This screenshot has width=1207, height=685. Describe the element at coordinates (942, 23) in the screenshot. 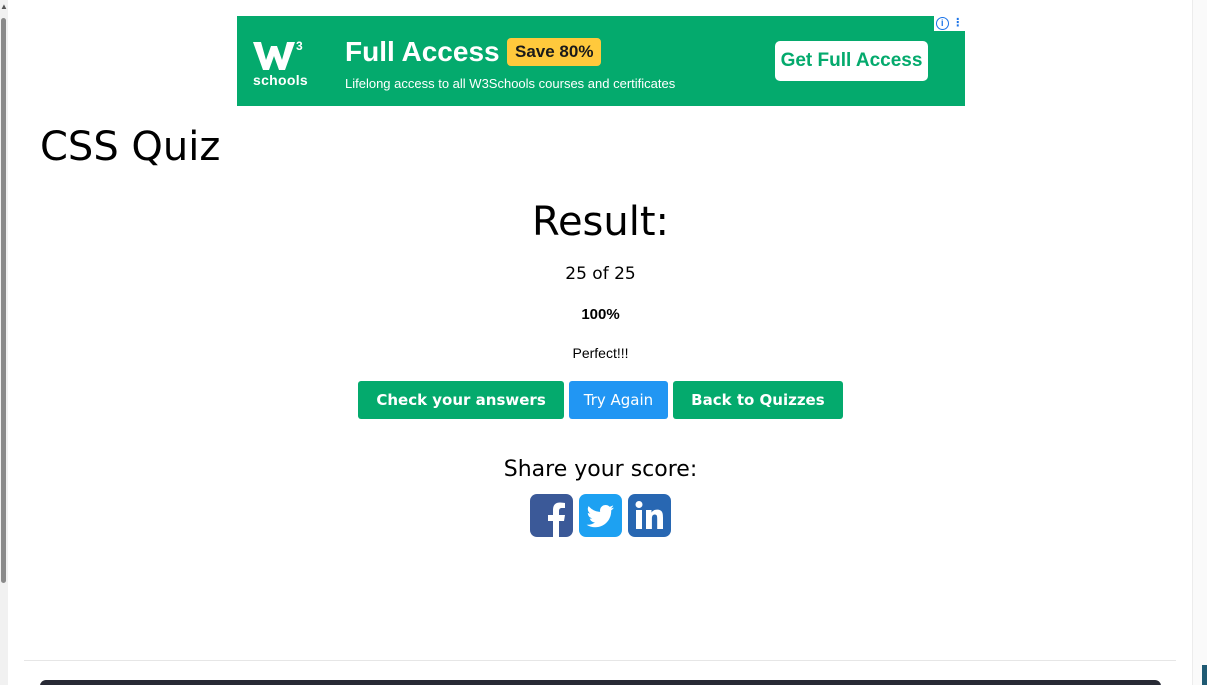

I see `ad-info-icon: i` at that location.